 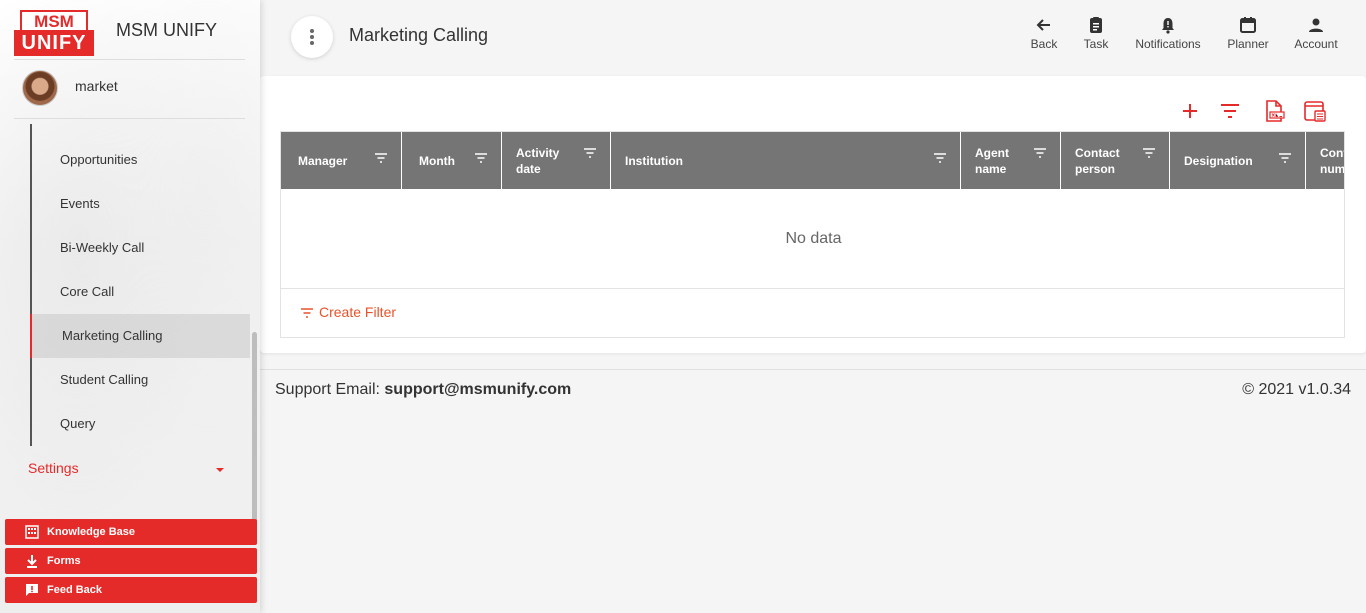 What do you see at coordinates (32, 561) in the screenshot?
I see `download-icon` at bounding box center [32, 561].